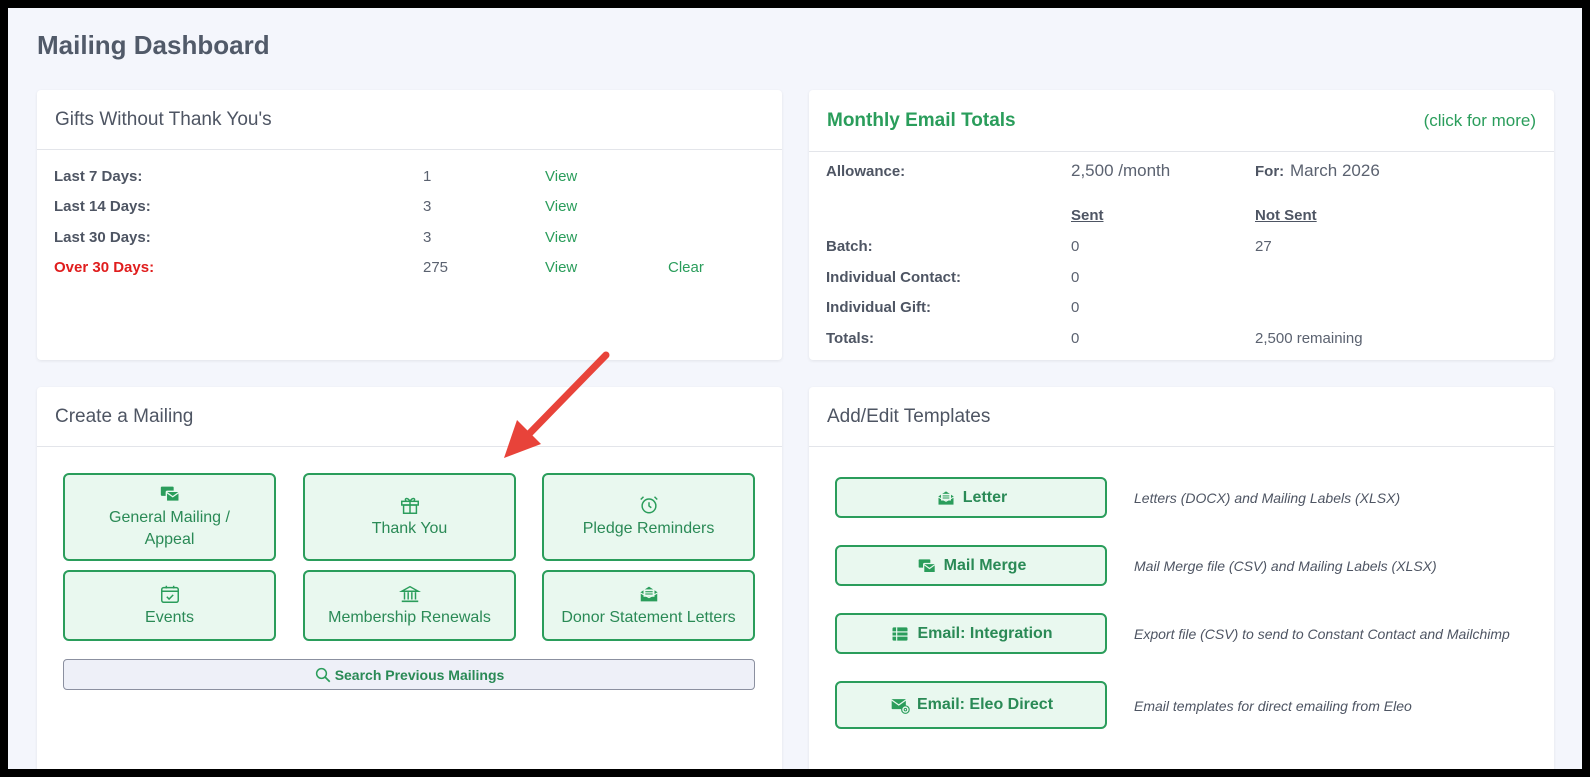 This screenshot has height=777, width=1590. What do you see at coordinates (104, 267) in the screenshot?
I see `gifts-row-label-overdue: Over 30 Days:` at bounding box center [104, 267].